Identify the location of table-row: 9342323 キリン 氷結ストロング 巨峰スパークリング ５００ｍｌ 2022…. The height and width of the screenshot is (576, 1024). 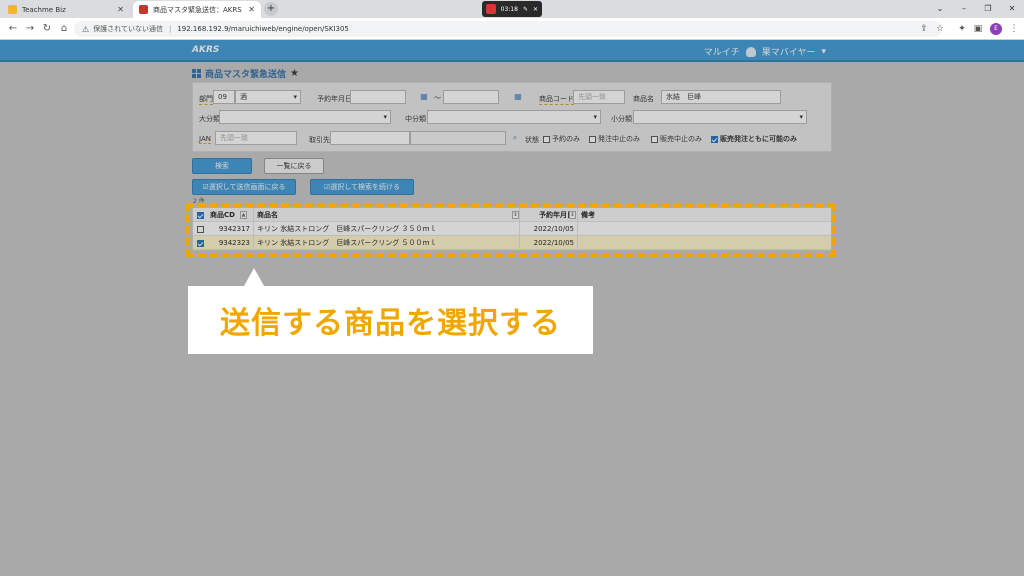
(512, 243).